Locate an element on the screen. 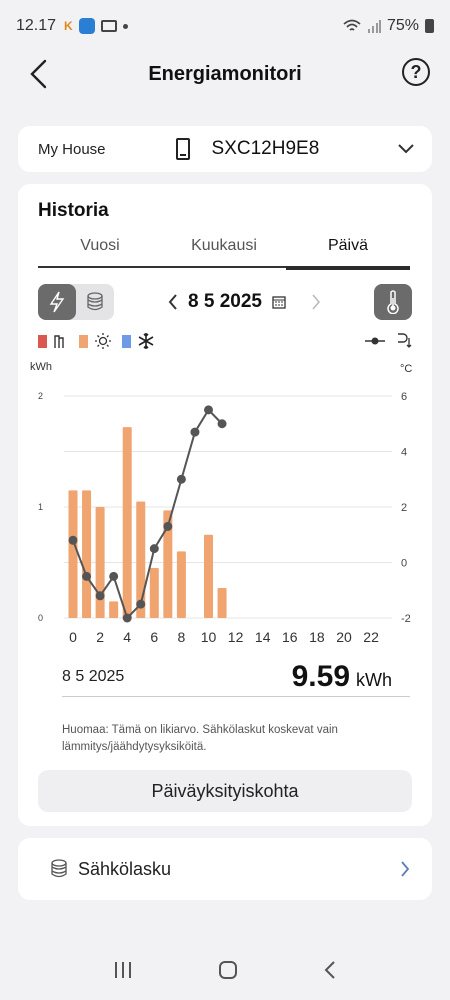  battery-icon is located at coordinates (429, 26).